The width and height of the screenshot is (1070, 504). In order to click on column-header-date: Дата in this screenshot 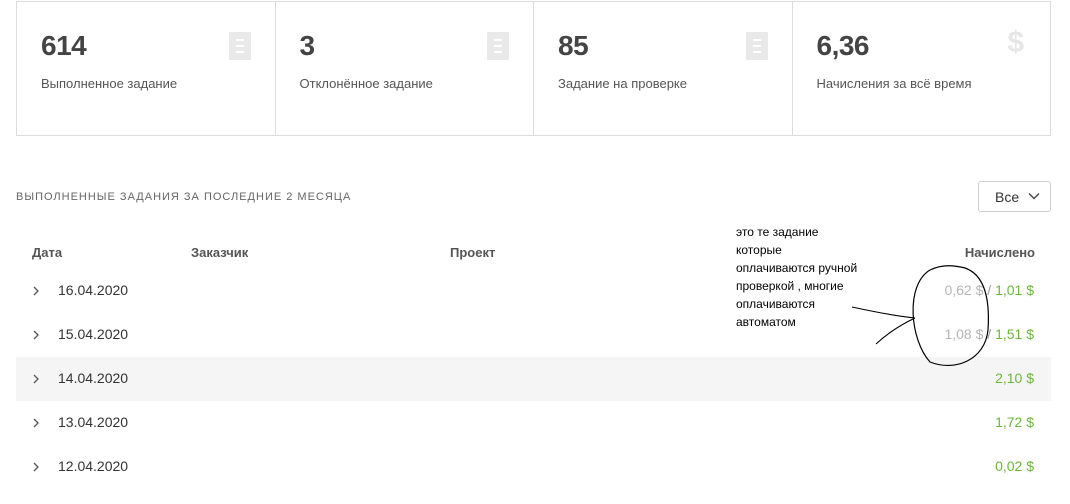, I will do `click(47, 252)`.